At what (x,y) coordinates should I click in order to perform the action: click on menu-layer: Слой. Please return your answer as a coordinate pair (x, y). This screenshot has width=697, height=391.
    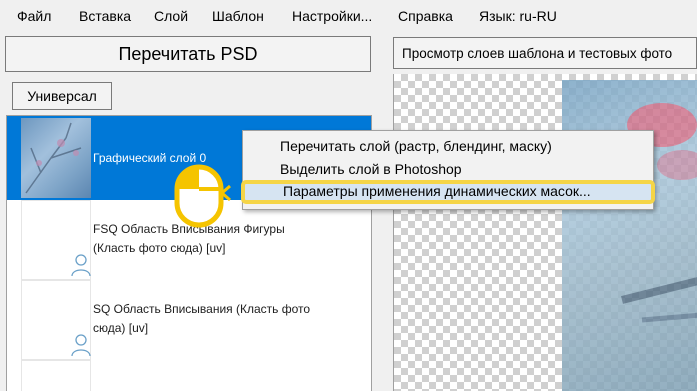
    Looking at the image, I should click on (171, 16).